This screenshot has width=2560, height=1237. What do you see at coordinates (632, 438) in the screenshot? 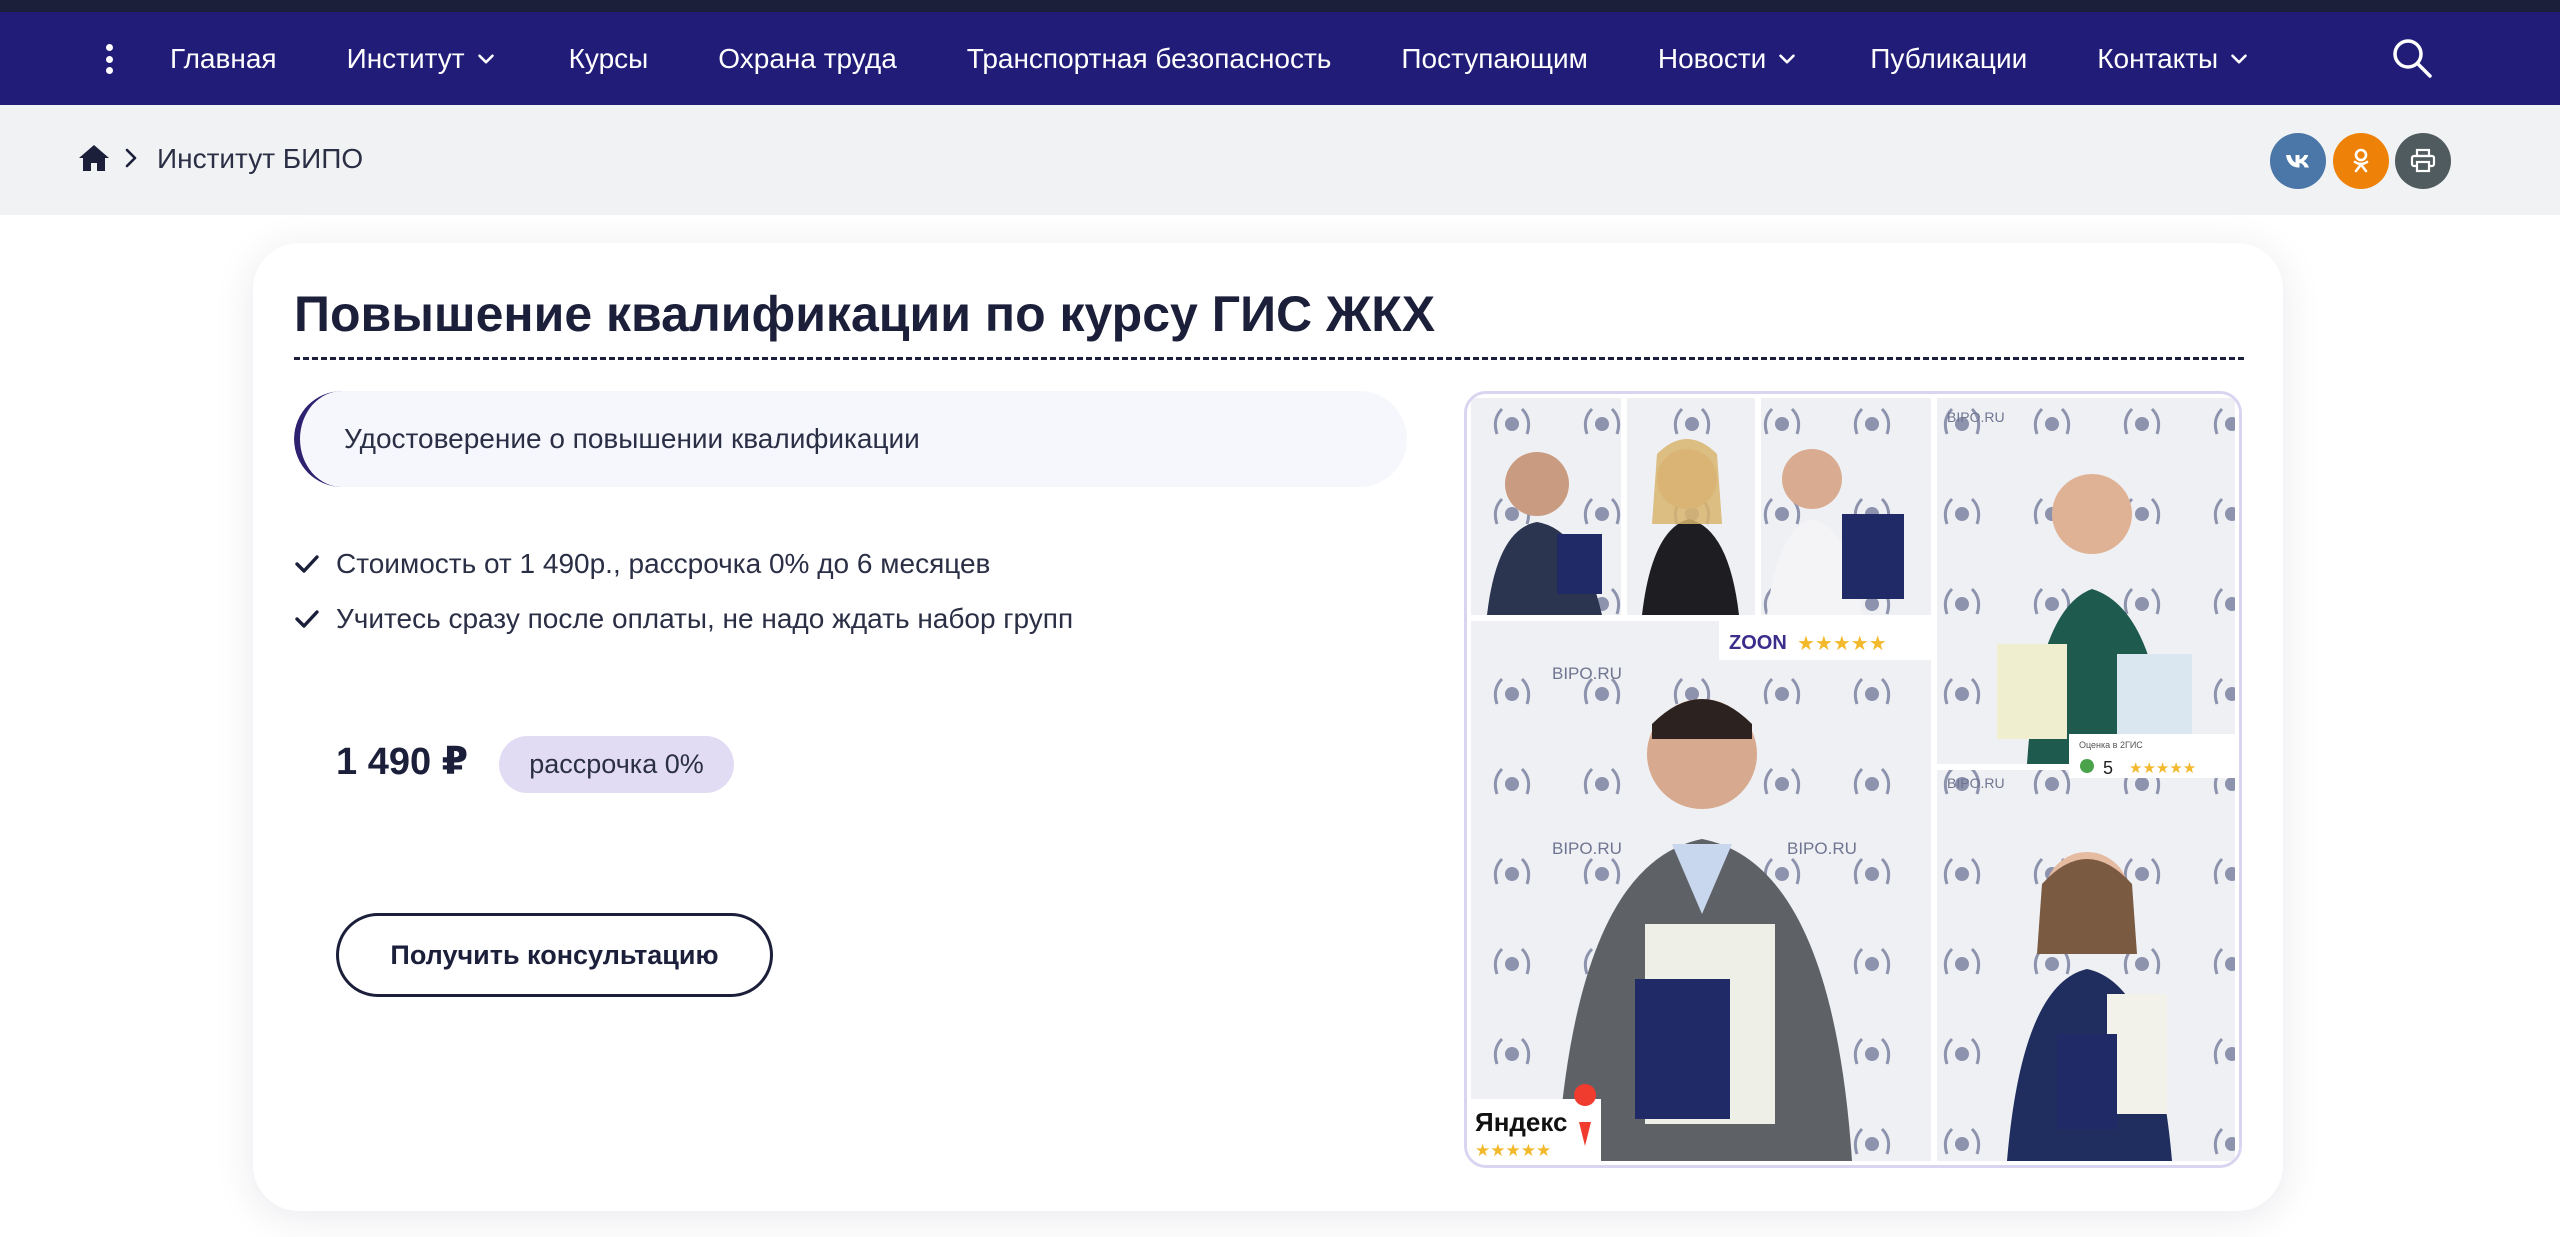
I see `certificate-text: Удостоверение о повышении квалификации` at bounding box center [632, 438].